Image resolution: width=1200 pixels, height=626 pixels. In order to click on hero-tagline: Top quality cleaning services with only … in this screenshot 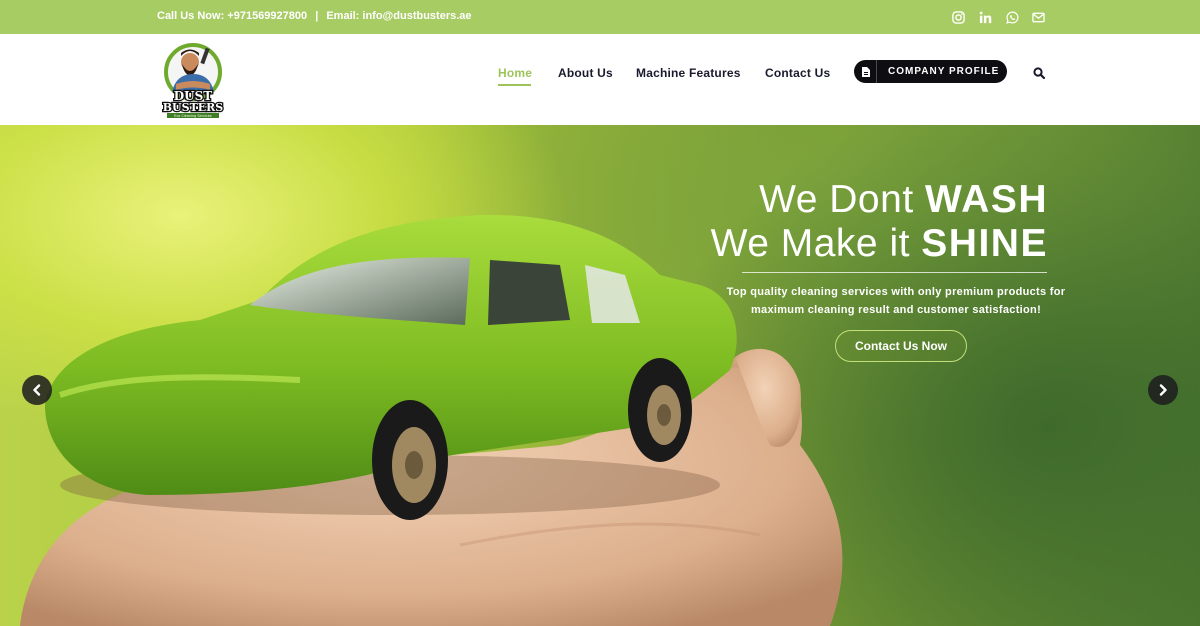, I will do `click(896, 301)`.